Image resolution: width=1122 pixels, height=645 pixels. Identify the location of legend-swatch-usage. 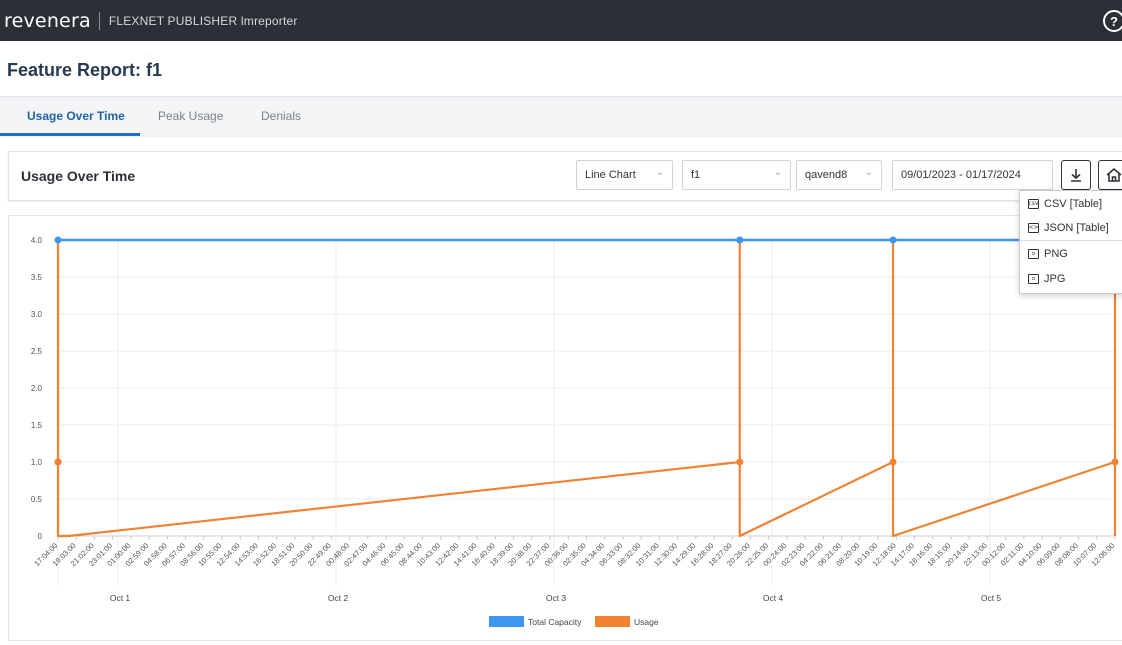
(612, 621).